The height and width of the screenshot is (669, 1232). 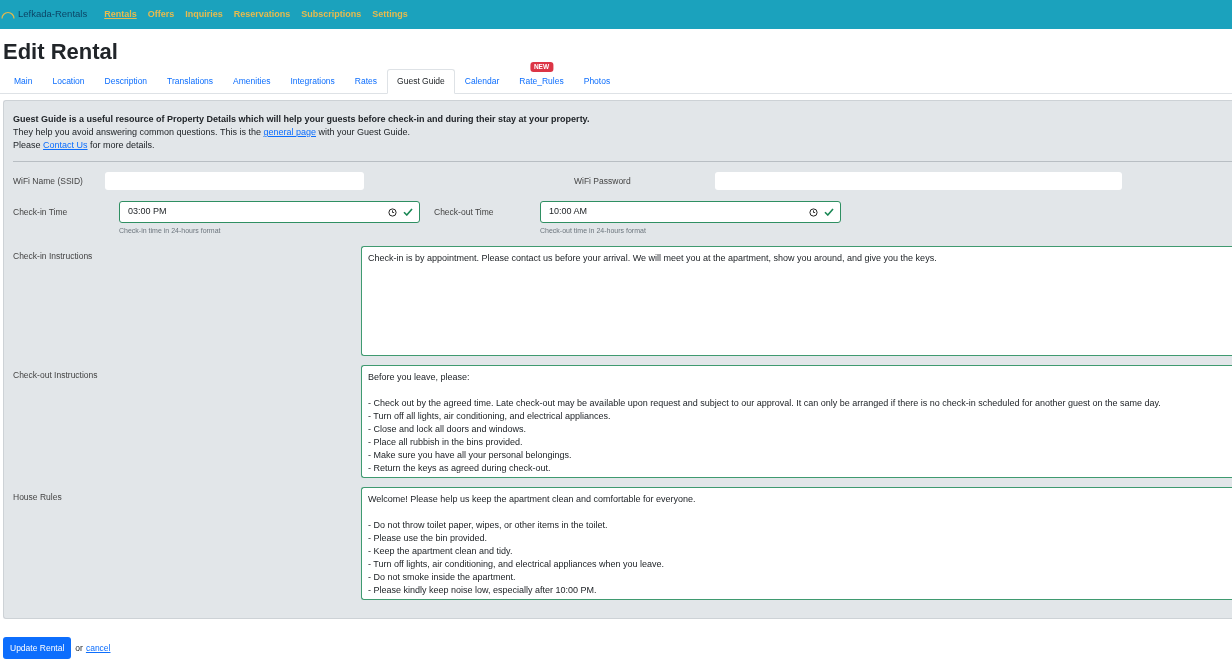 What do you see at coordinates (41, 212) in the screenshot?
I see `field-label: Check-in Time` at bounding box center [41, 212].